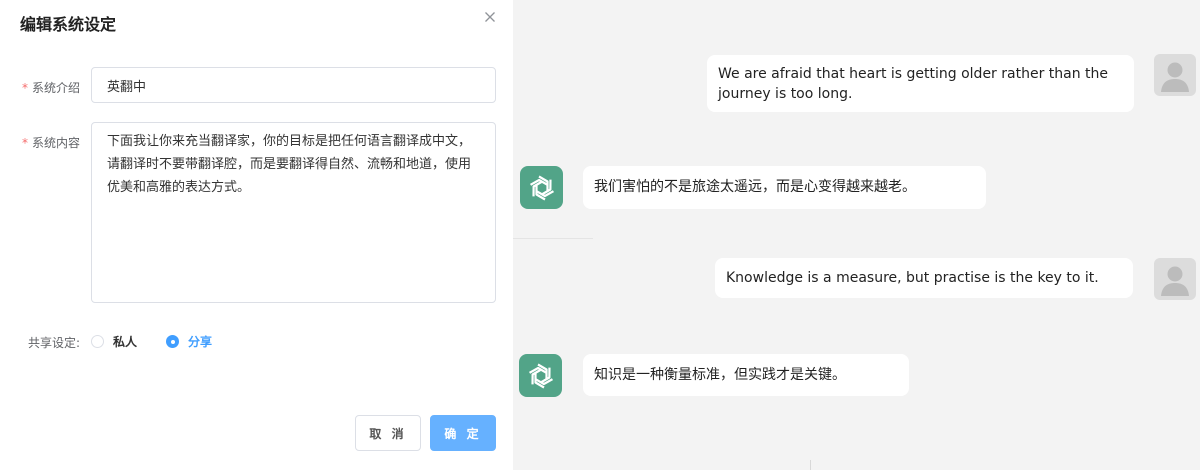  I want to click on radio-shared-label: 分享, so click(200, 342).